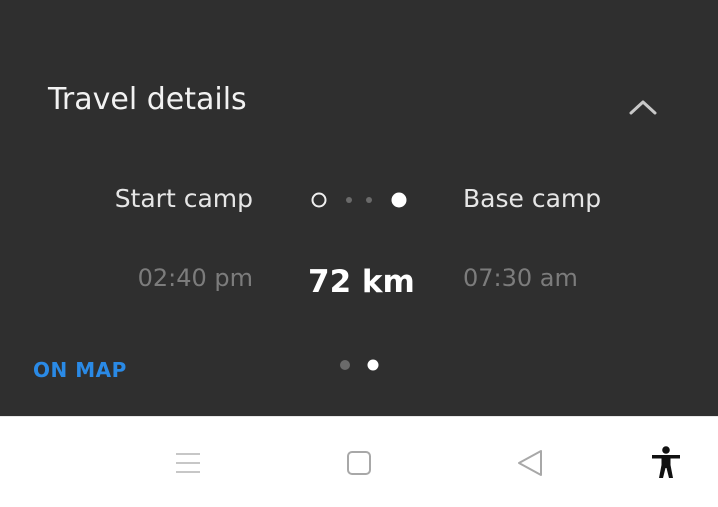  I want to click on on-map-button: ON MAP, so click(80, 370).